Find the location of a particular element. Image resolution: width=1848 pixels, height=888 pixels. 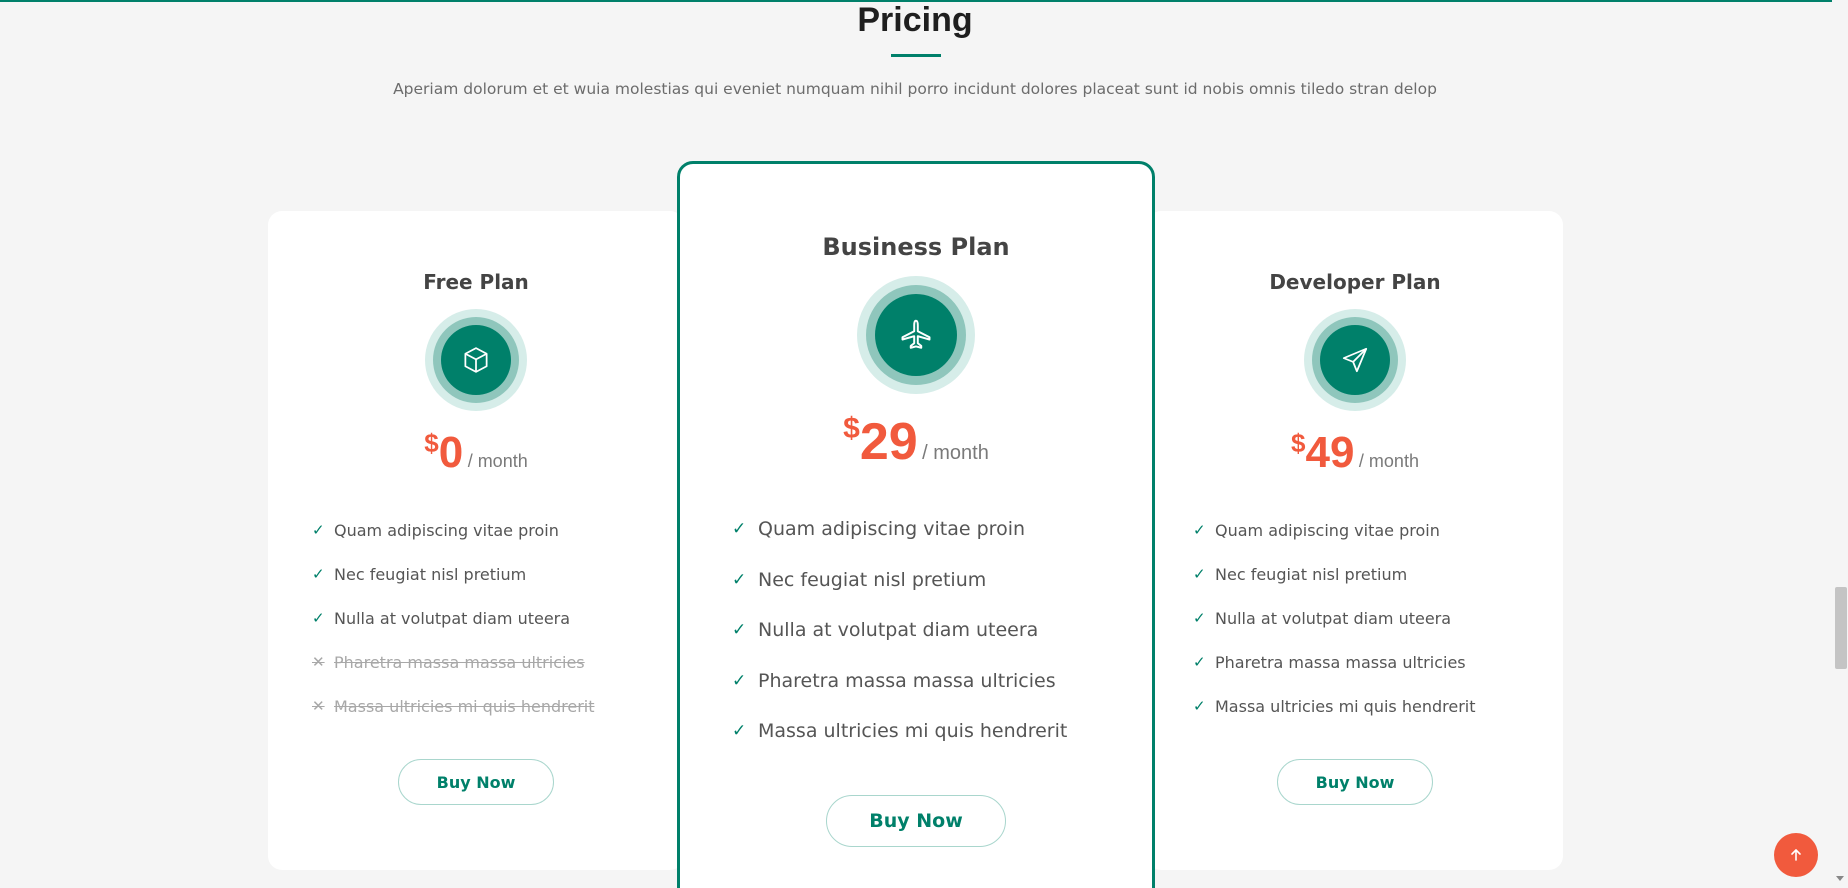

scrollbar-thumb is located at coordinates (1841, 628).